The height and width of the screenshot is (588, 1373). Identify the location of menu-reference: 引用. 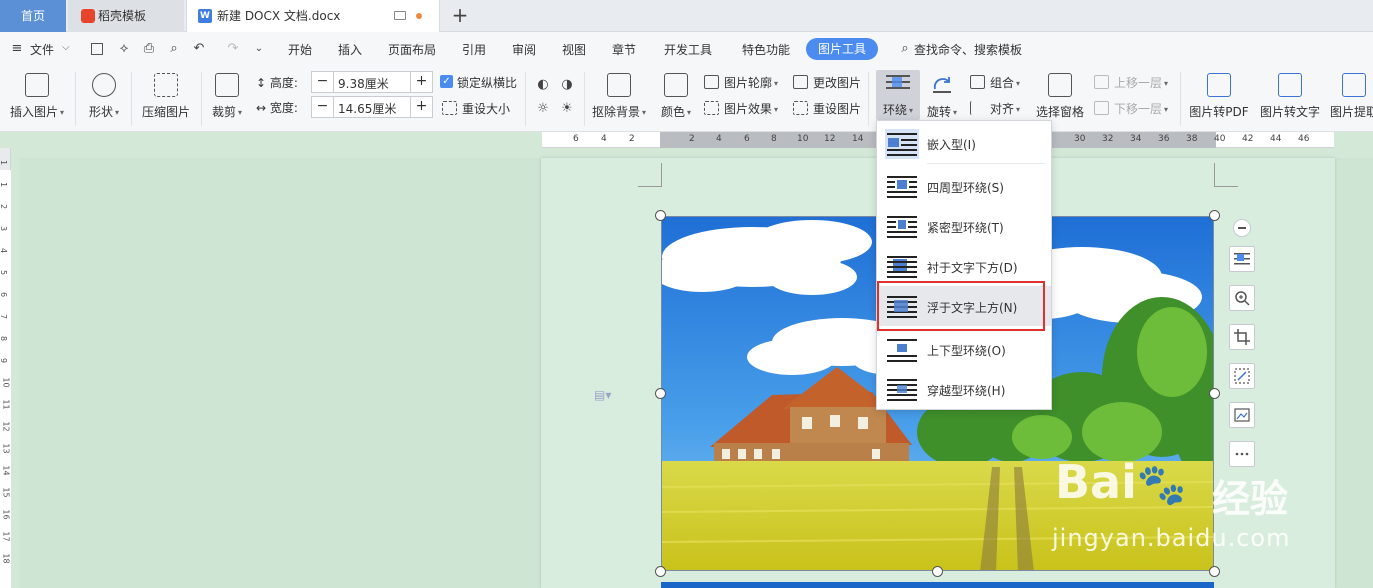
(474, 49).